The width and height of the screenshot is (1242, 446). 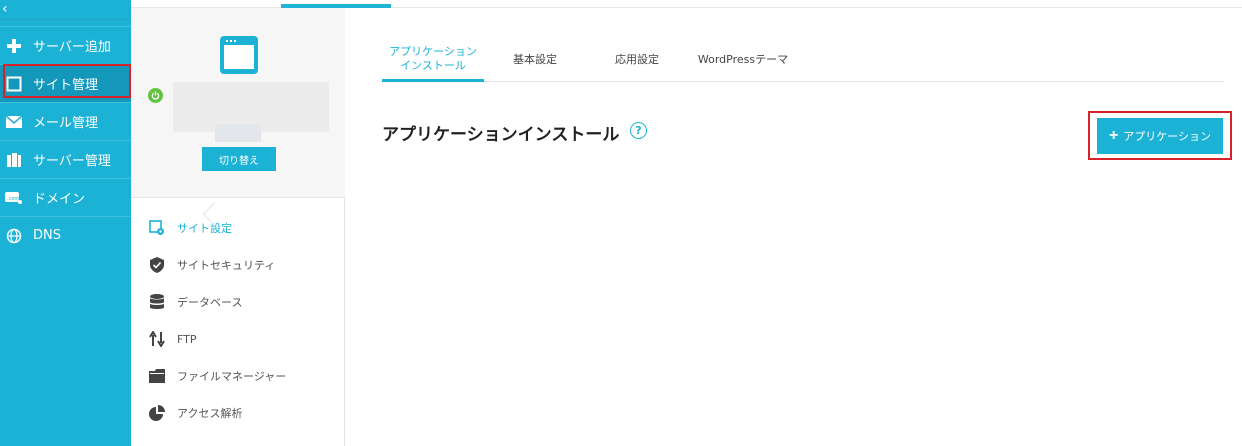 I want to click on switch-site-button: 切り替え, so click(x=239, y=159).